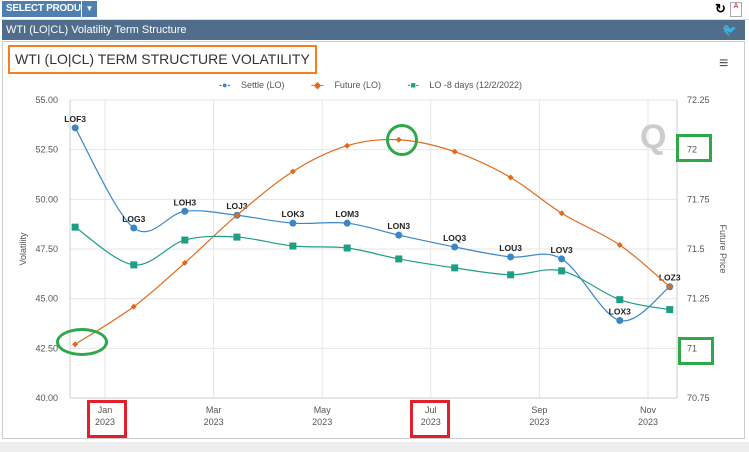 The image size is (749, 452). What do you see at coordinates (75, 119) in the screenshot?
I see `data-label: LOF3` at bounding box center [75, 119].